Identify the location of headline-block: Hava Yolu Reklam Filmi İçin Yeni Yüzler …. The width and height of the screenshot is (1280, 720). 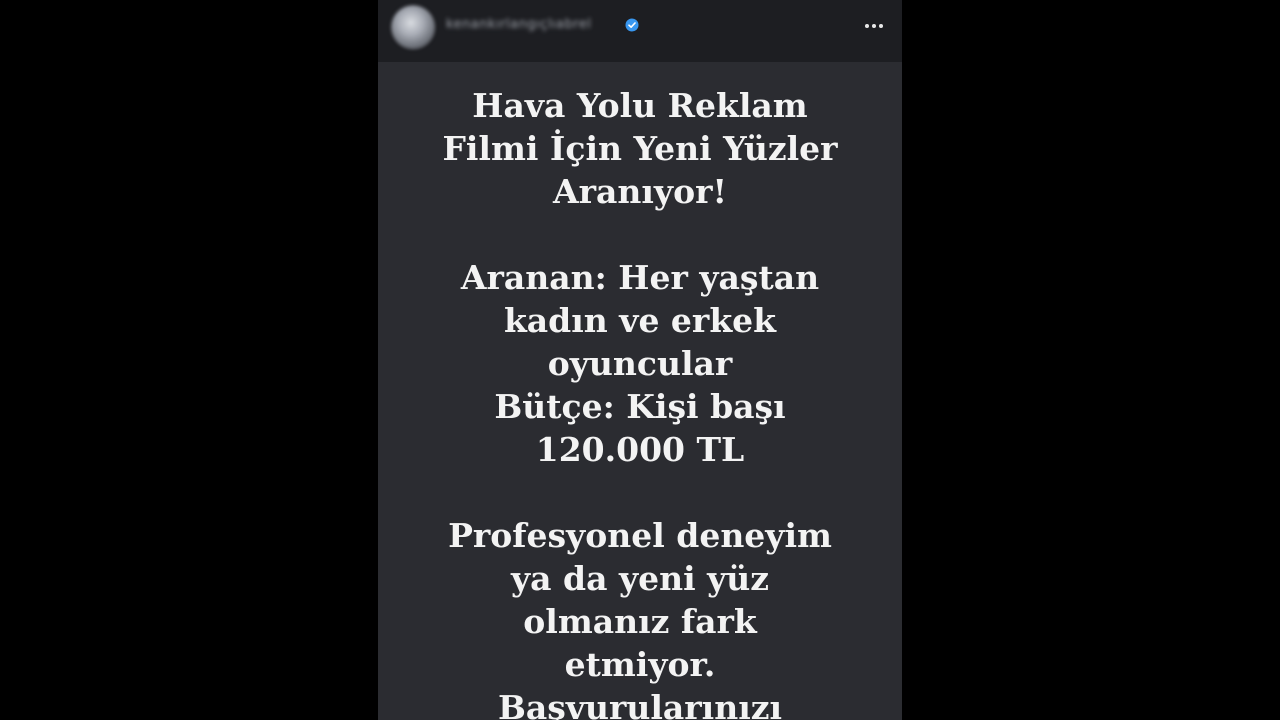
(640, 148).